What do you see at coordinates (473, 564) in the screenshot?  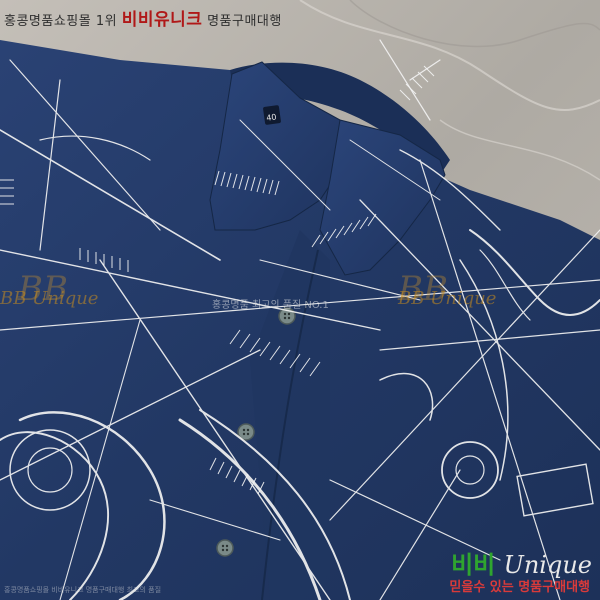 I see `watermark-logo-korean: 비비` at bounding box center [473, 564].